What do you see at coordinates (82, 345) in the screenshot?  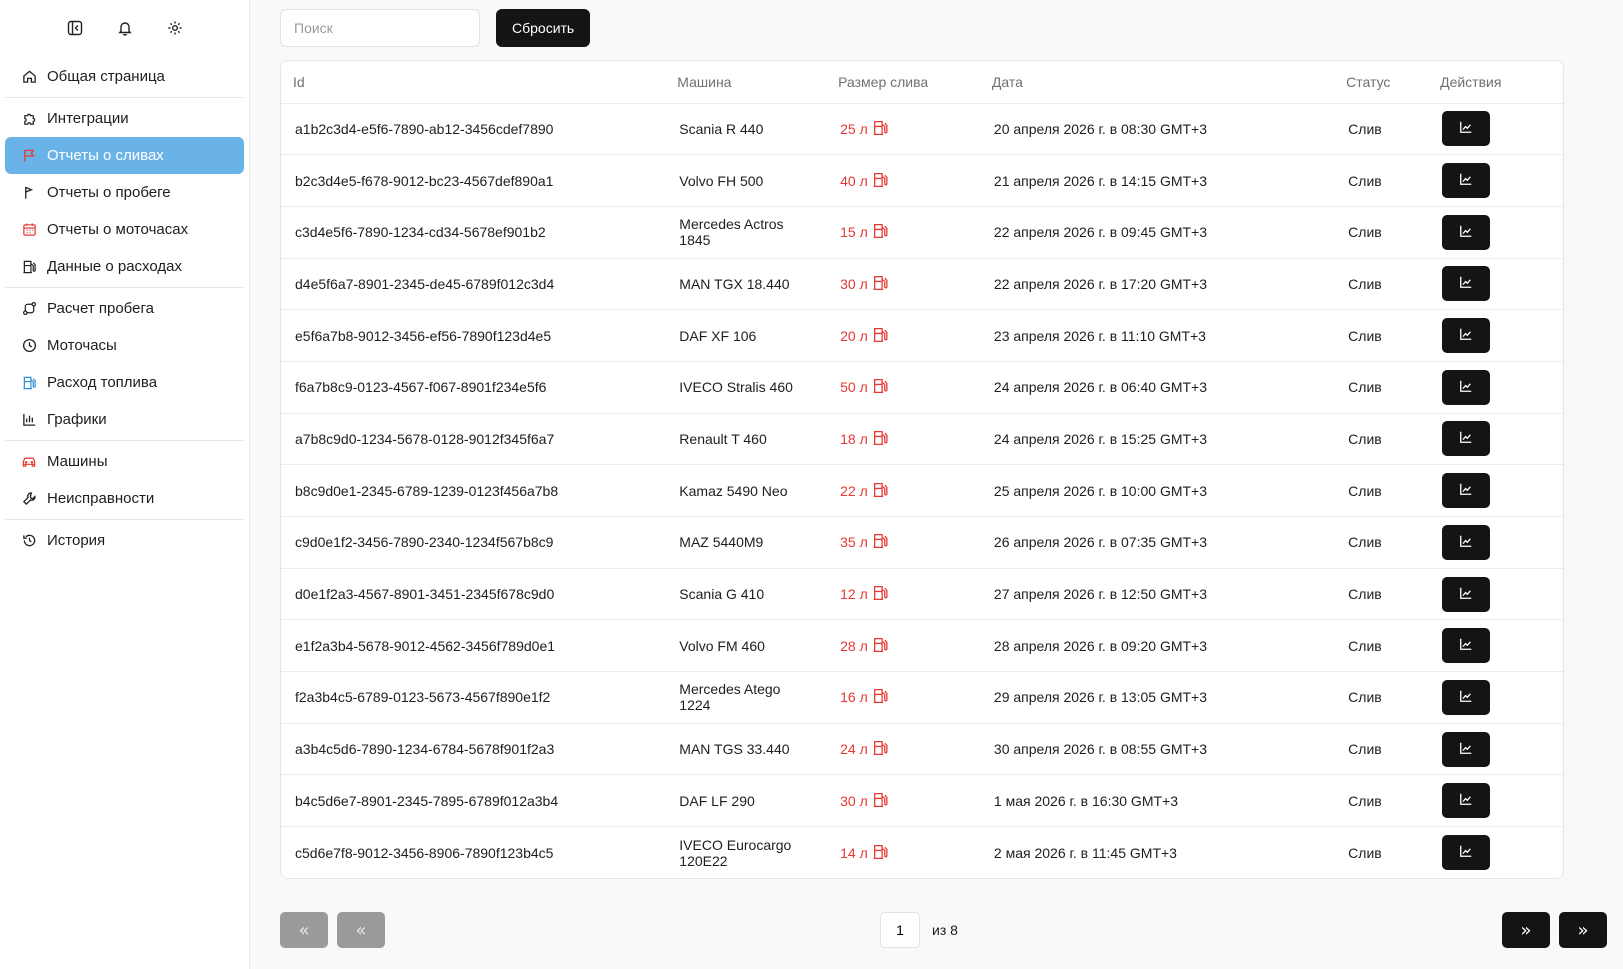 I see `sidebar-item-label: Моточасы` at bounding box center [82, 345].